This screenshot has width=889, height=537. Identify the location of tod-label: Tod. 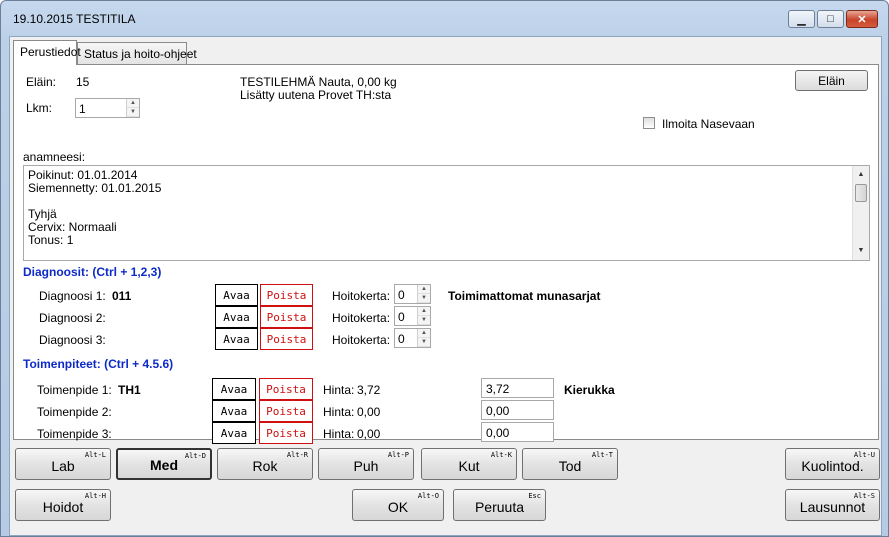
(570, 466).